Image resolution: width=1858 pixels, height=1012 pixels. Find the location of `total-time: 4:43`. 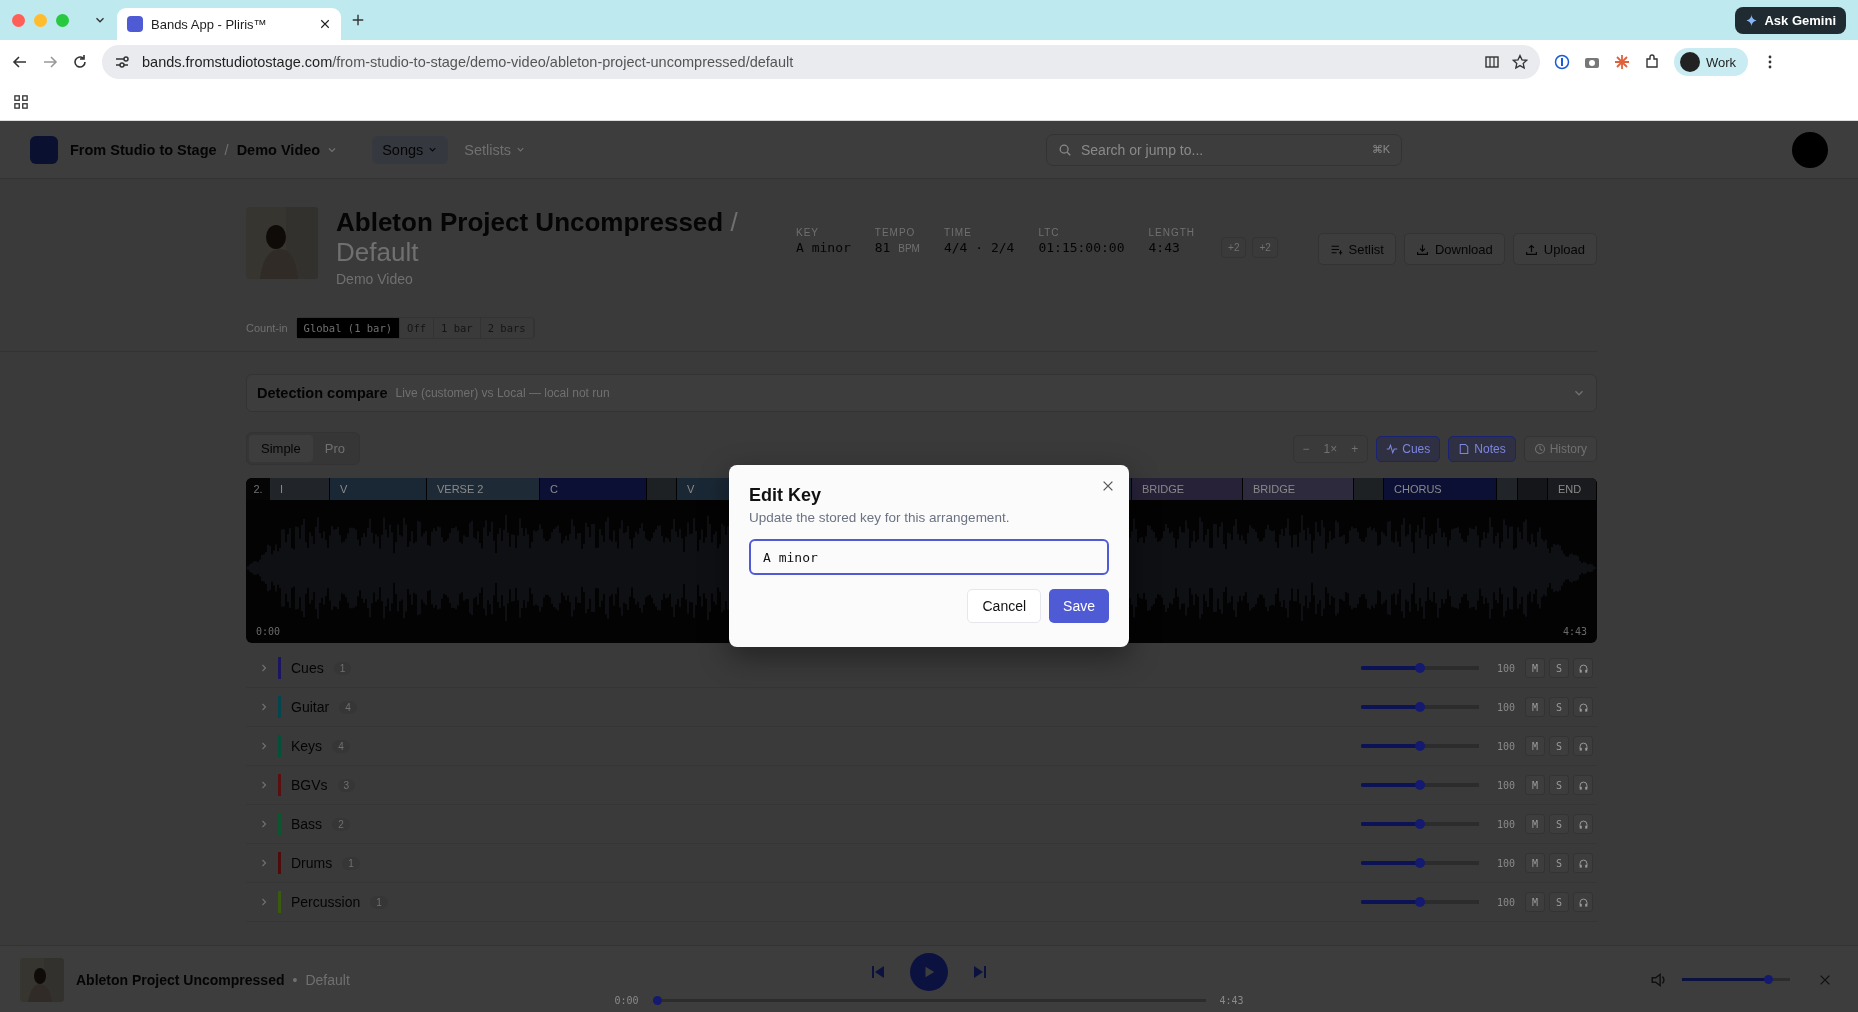

total-time: 4:43 is located at coordinates (1231, 1000).